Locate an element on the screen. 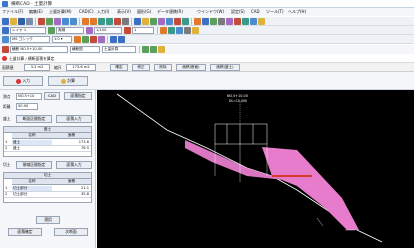  grid-toggle-icon is located at coordinates (187, 30).